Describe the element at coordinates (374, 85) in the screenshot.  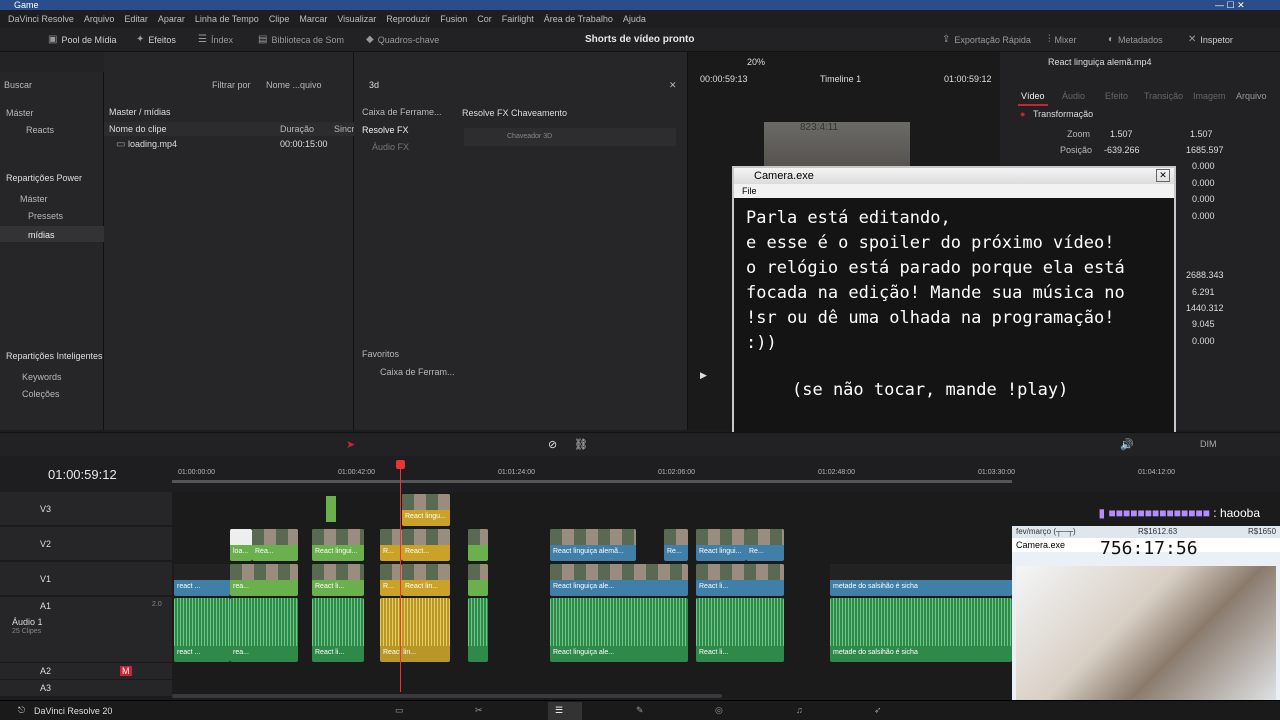
I see `effects-search-input: 3d` at that location.